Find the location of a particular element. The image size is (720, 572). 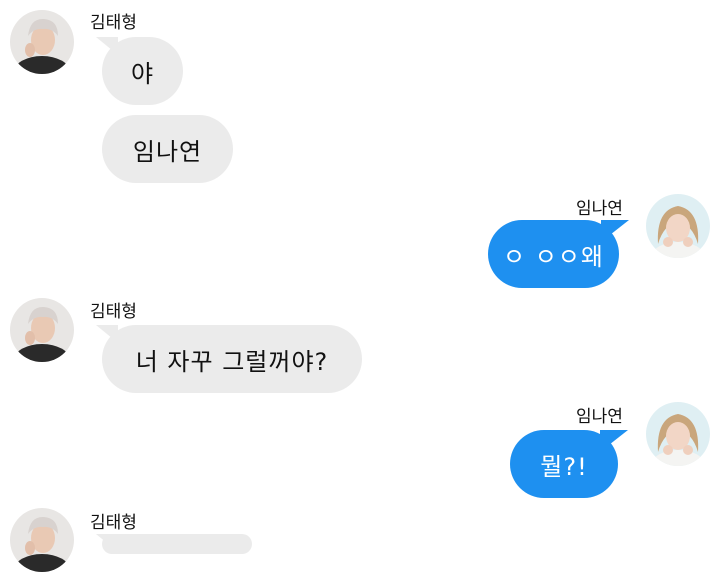

message-bubble: 너 자꾸 그럴꺼야? is located at coordinates (229, 359).